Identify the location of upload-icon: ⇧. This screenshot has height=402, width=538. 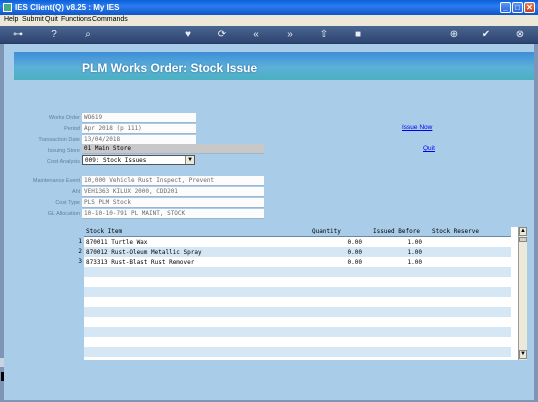
(324, 35).